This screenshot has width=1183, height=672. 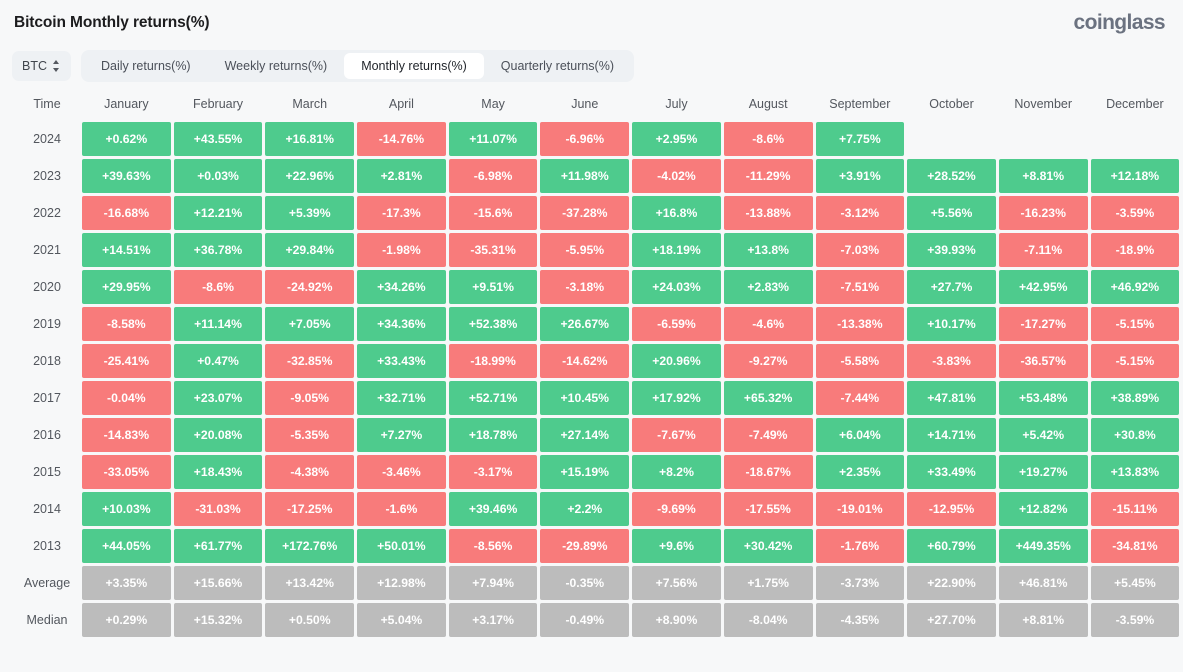 I want to click on return-cell: +0.50%, so click(x=310, y=620).